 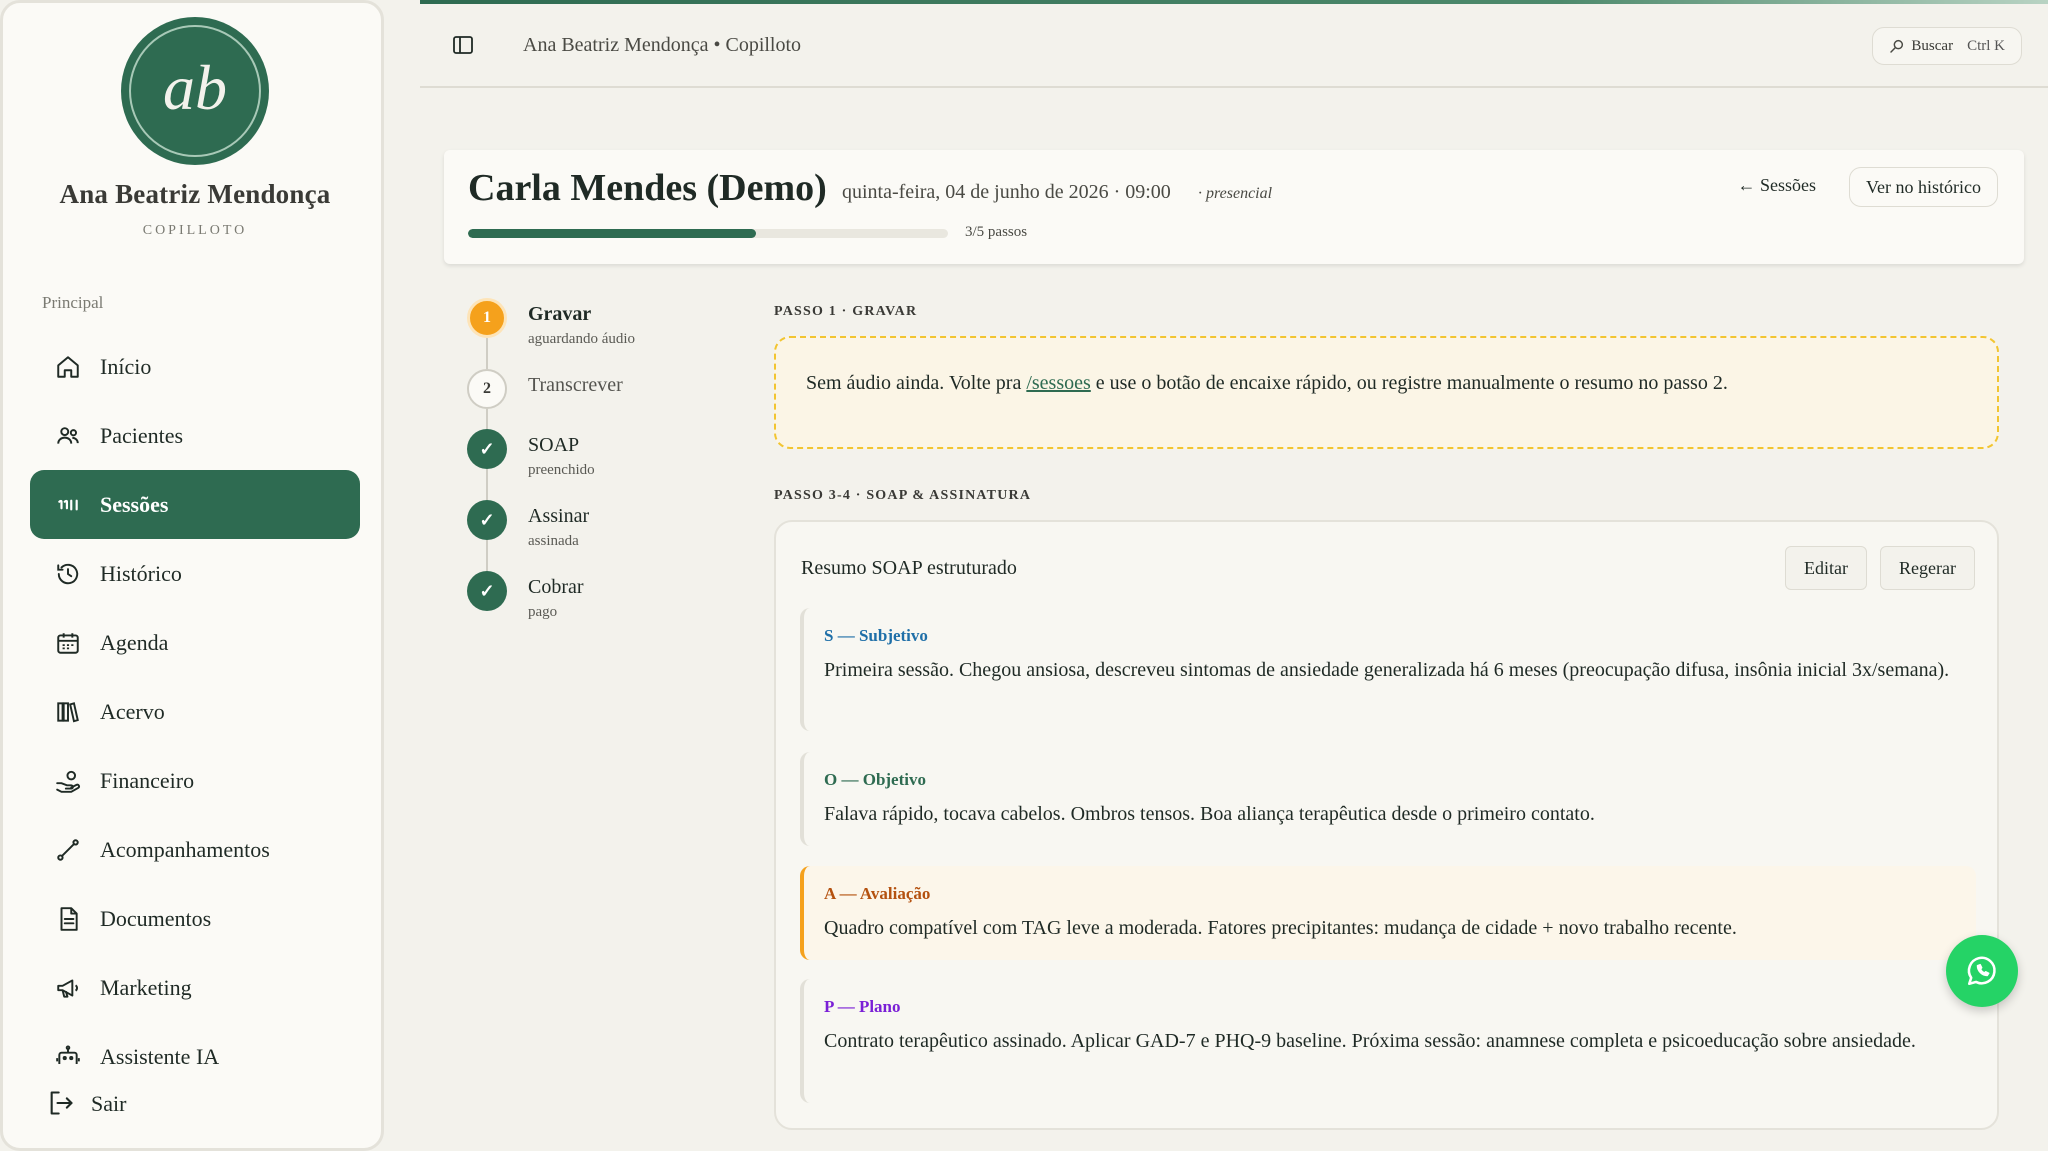 I want to click on step-title: SOAP, so click(x=554, y=445).